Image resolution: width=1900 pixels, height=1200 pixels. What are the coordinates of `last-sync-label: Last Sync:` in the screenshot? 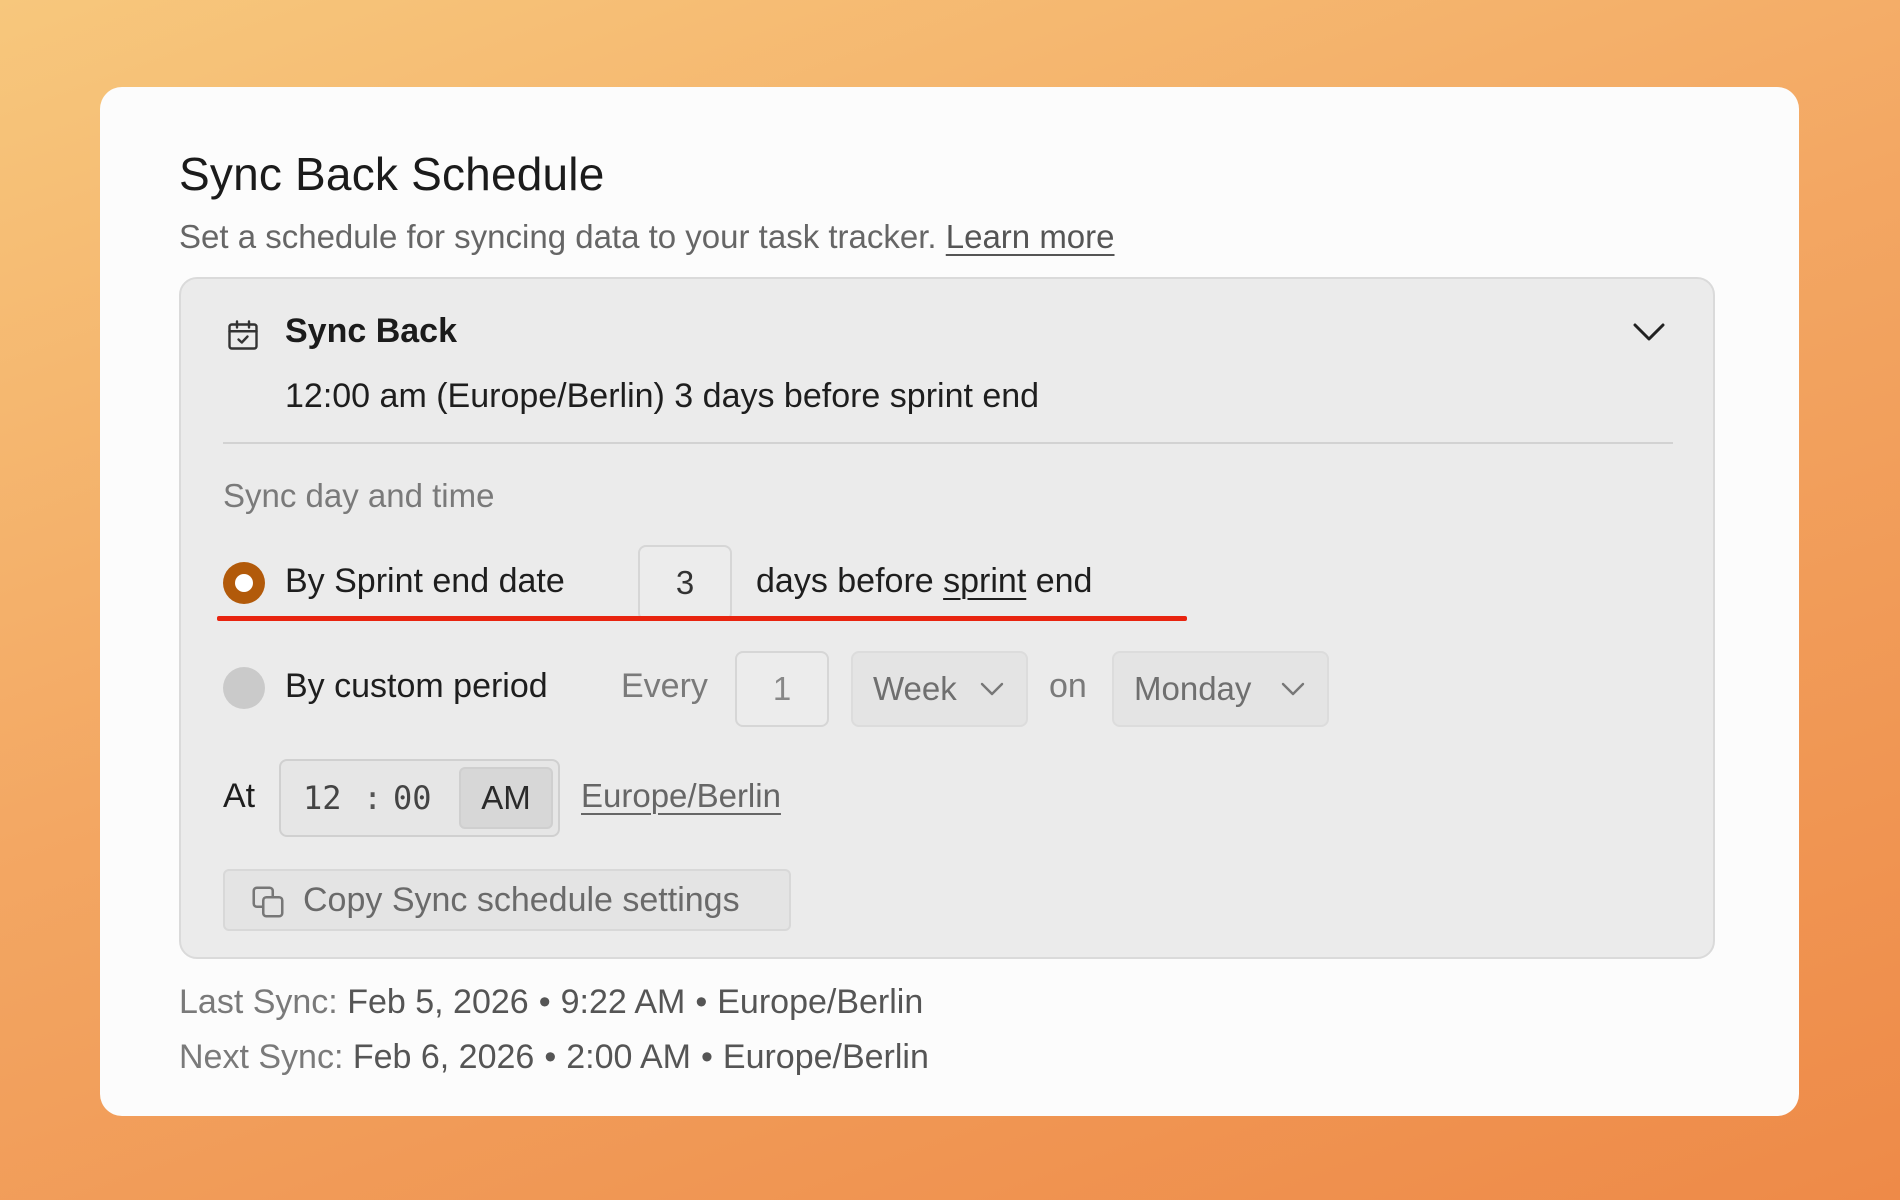 It's located at (258, 1002).